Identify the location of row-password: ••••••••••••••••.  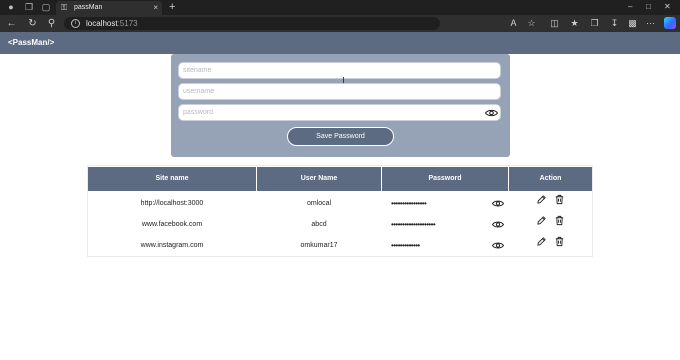
(409, 203).